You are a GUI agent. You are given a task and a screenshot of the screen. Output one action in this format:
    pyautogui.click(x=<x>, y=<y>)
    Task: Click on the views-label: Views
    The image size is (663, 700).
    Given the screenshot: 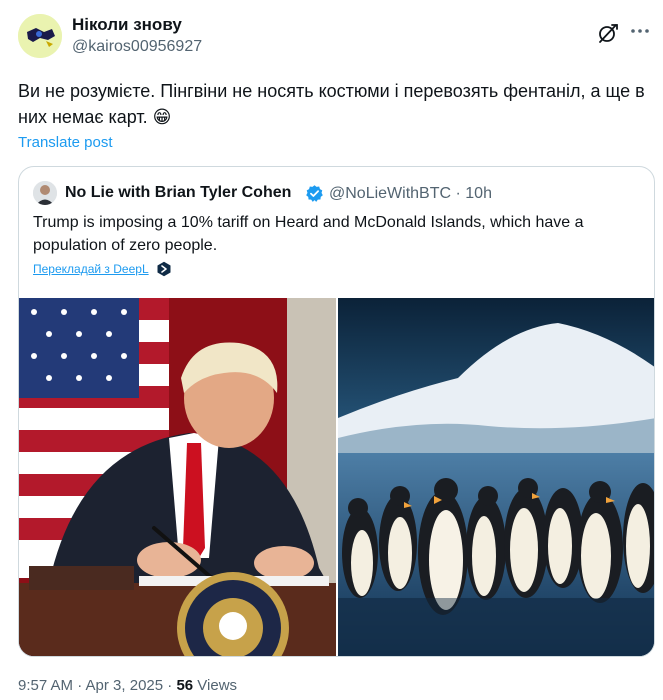 What is the action you would take?
    pyautogui.click(x=215, y=685)
    